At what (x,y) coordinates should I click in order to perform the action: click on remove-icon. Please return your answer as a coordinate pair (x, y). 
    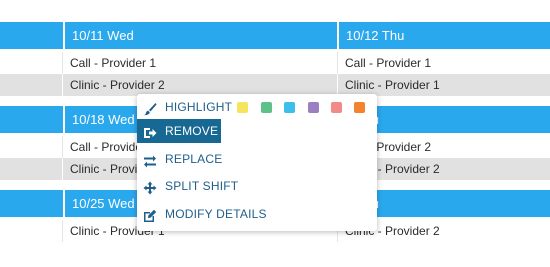
    Looking at the image, I should click on (150, 131).